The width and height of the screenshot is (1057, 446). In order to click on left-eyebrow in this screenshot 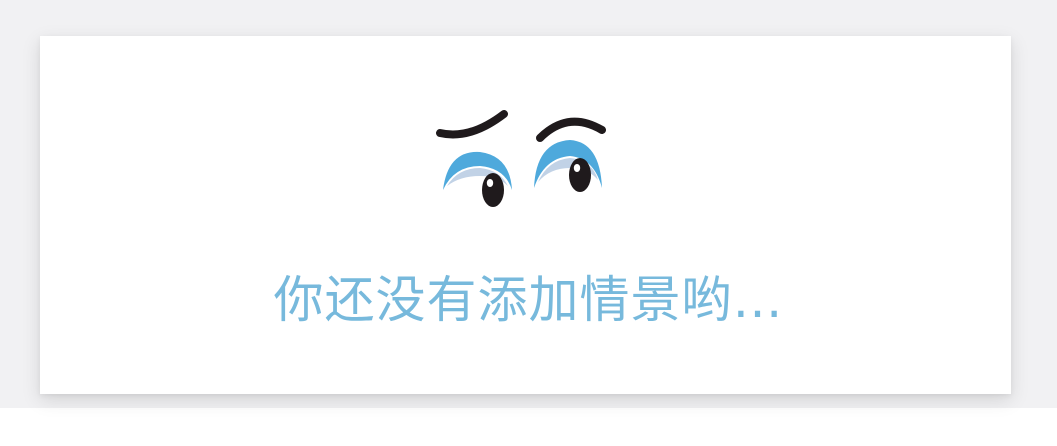, I will do `click(472, 124)`.